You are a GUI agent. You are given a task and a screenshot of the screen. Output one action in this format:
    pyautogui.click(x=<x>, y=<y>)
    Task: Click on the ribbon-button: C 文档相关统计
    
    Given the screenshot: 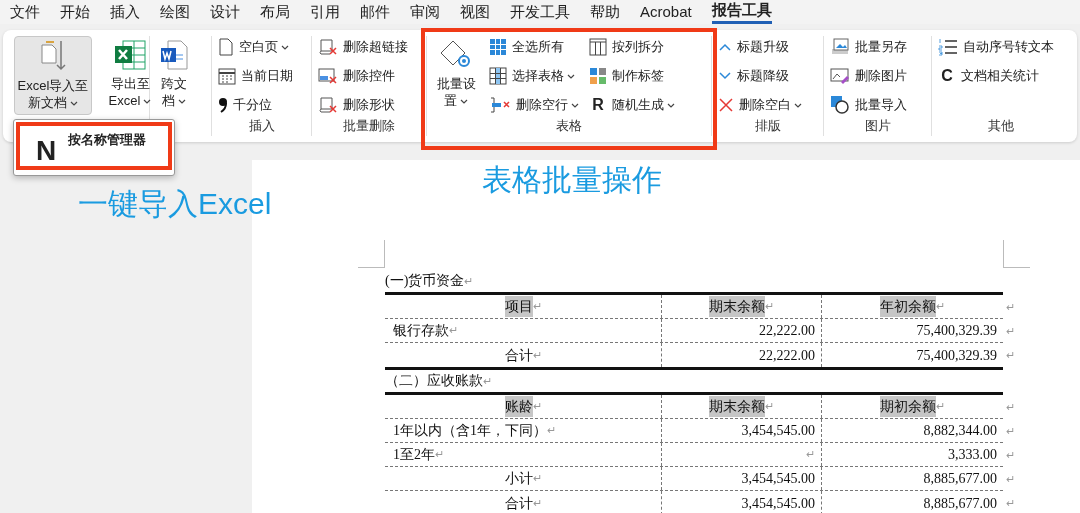 What is the action you would take?
    pyautogui.click(x=996, y=76)
    